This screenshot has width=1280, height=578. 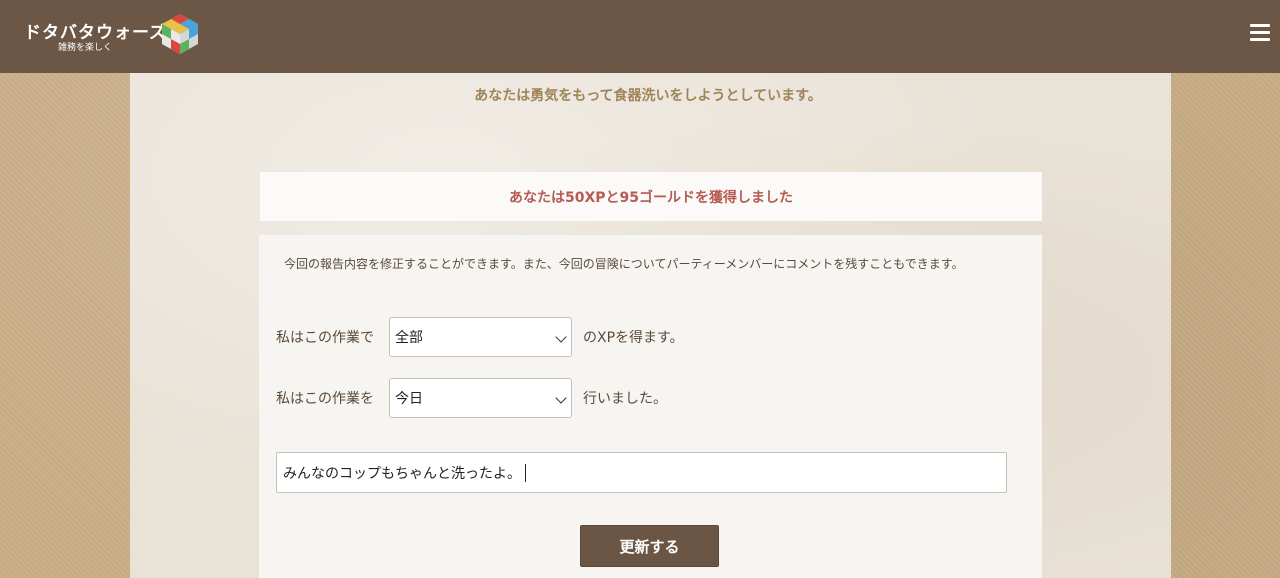 I want to click on date-value: 今日, so click(x=409, y=399).